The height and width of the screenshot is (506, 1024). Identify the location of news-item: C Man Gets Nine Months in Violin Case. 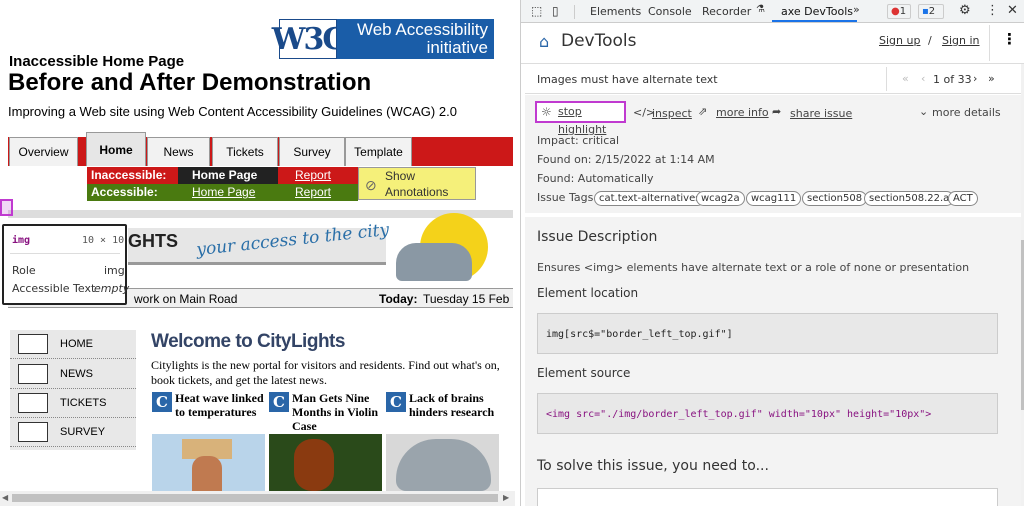
(325, 441).